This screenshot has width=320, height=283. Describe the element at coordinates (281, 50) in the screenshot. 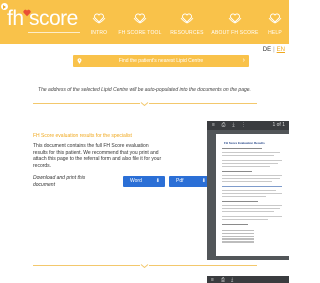

I see `lang-en-link: EN` at that location.